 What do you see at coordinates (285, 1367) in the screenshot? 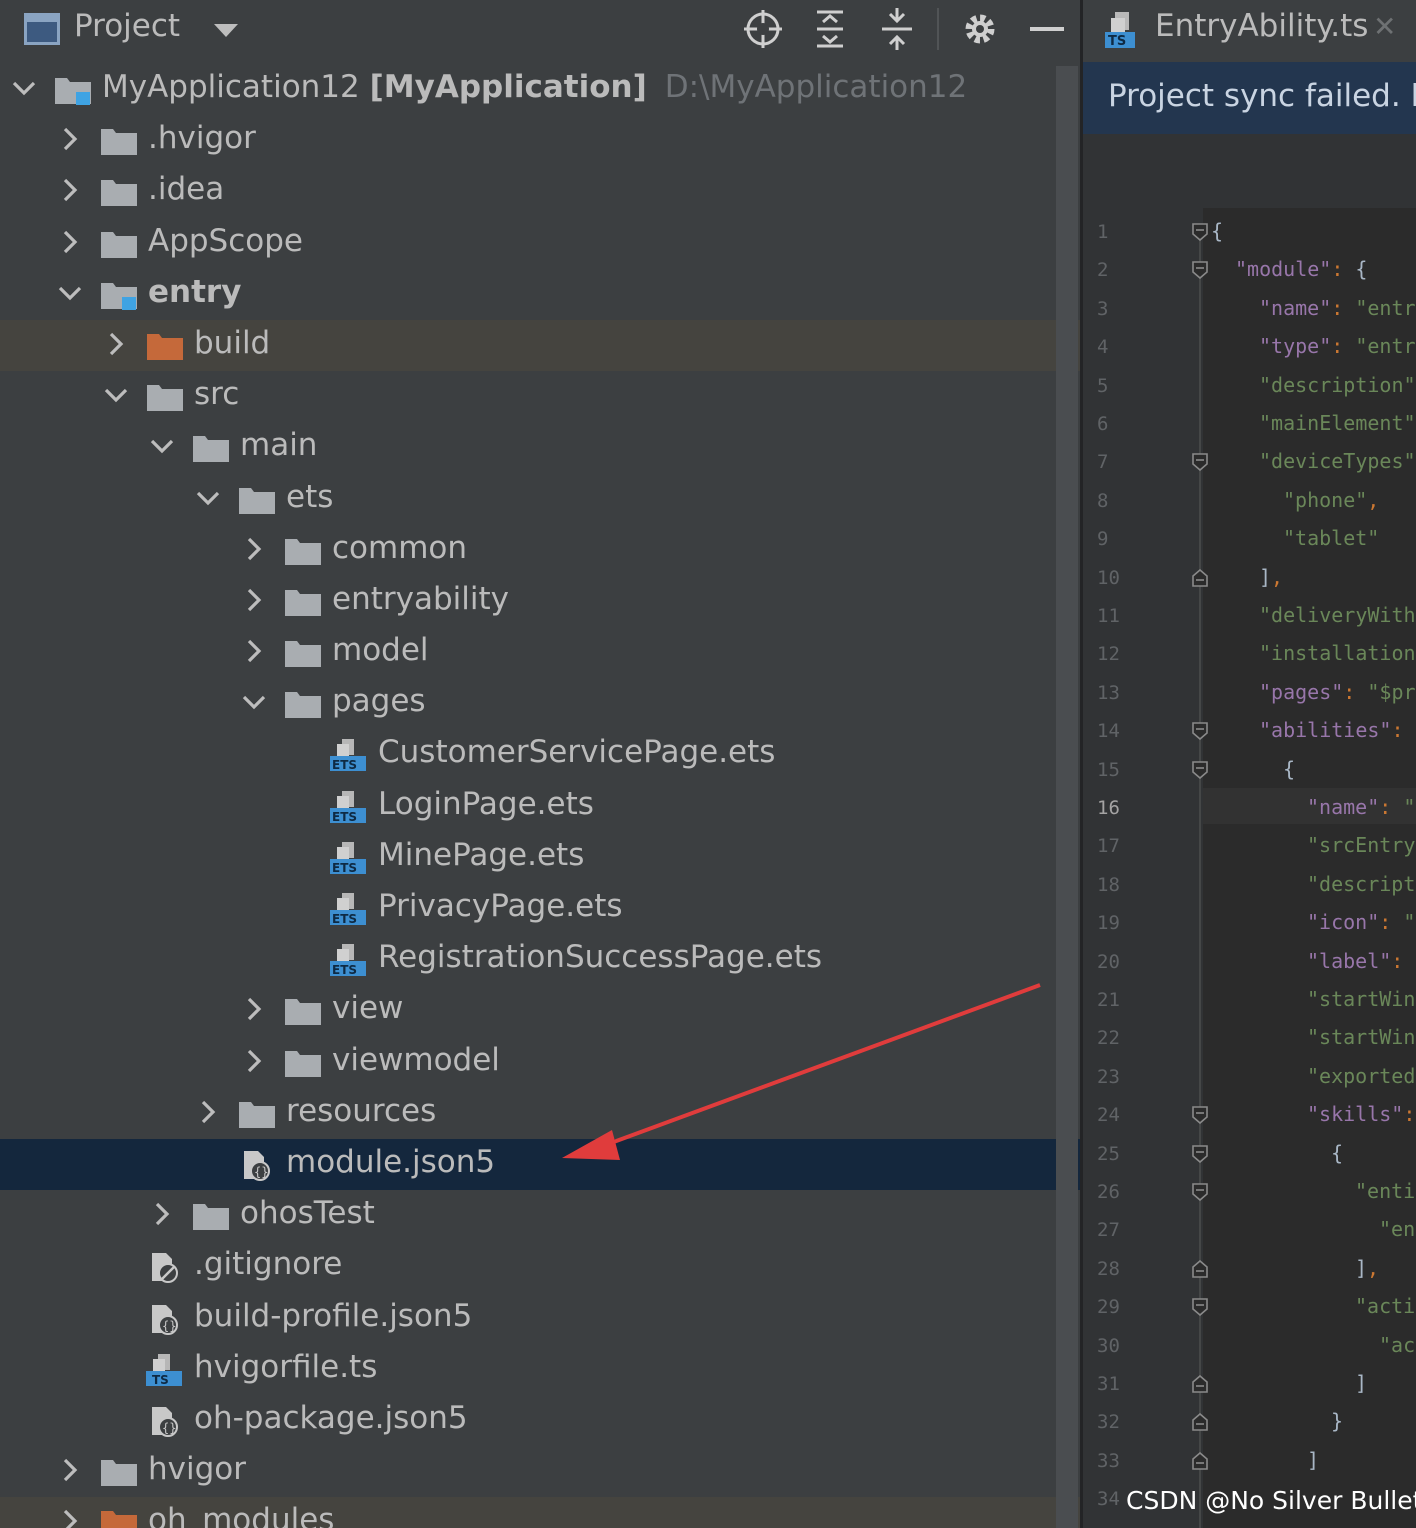
I see `tree-item-label: hvigorfile.ts` at bounding box center [285, 1367].